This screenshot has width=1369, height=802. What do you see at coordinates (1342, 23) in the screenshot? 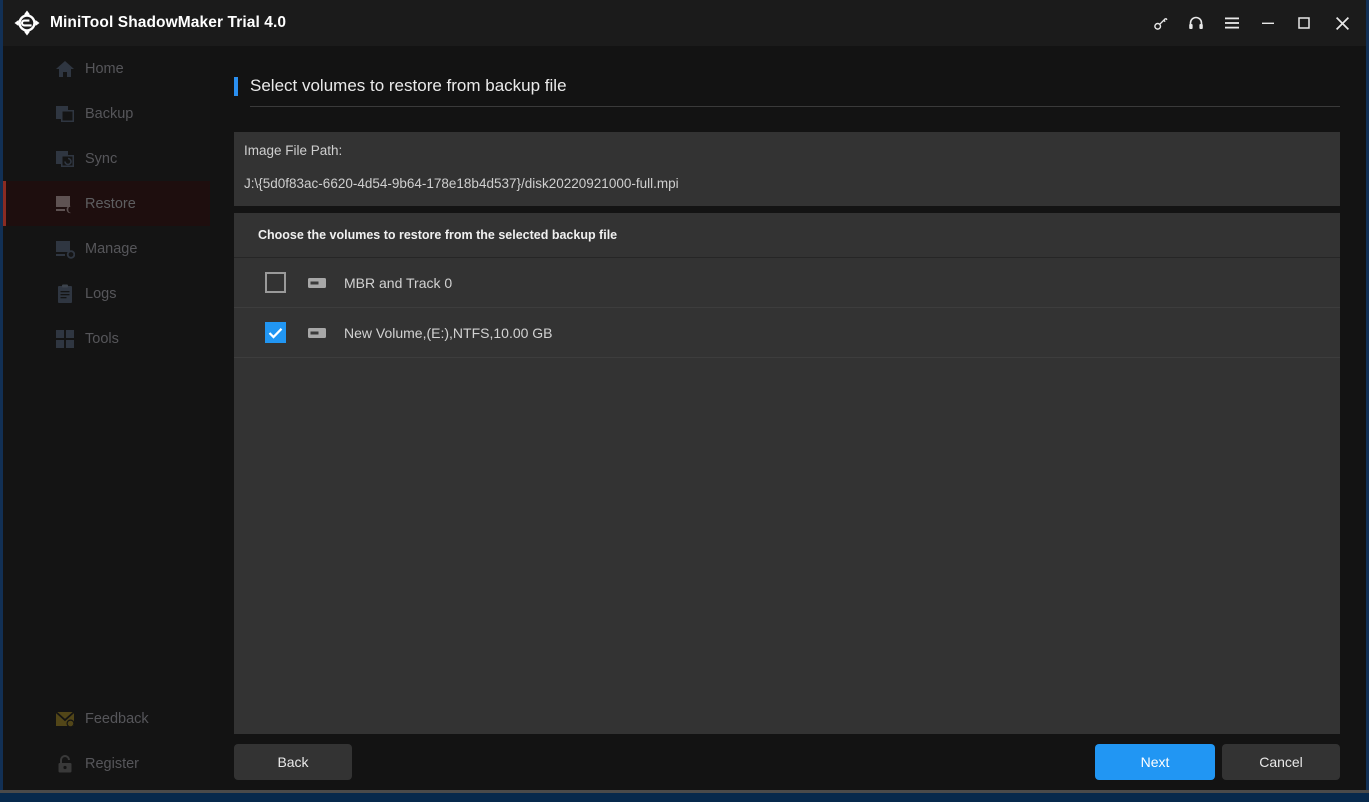
I see `close-icon` at bounding box center [1342, 23].